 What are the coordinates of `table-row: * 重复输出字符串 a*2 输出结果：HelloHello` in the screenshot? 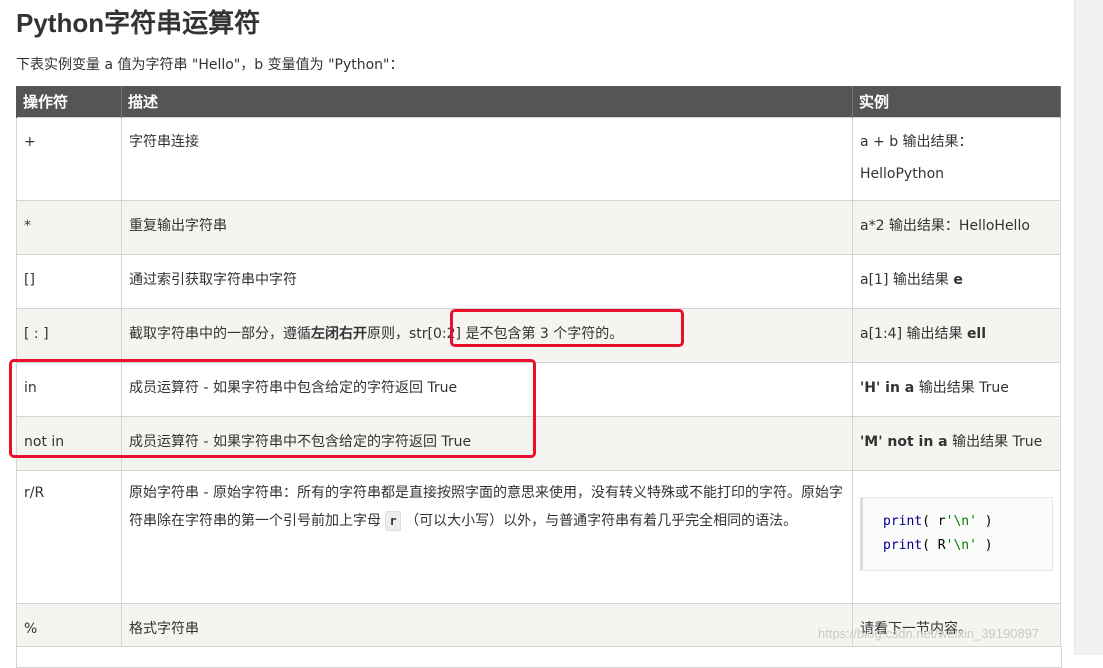 It's located at (538, 227).